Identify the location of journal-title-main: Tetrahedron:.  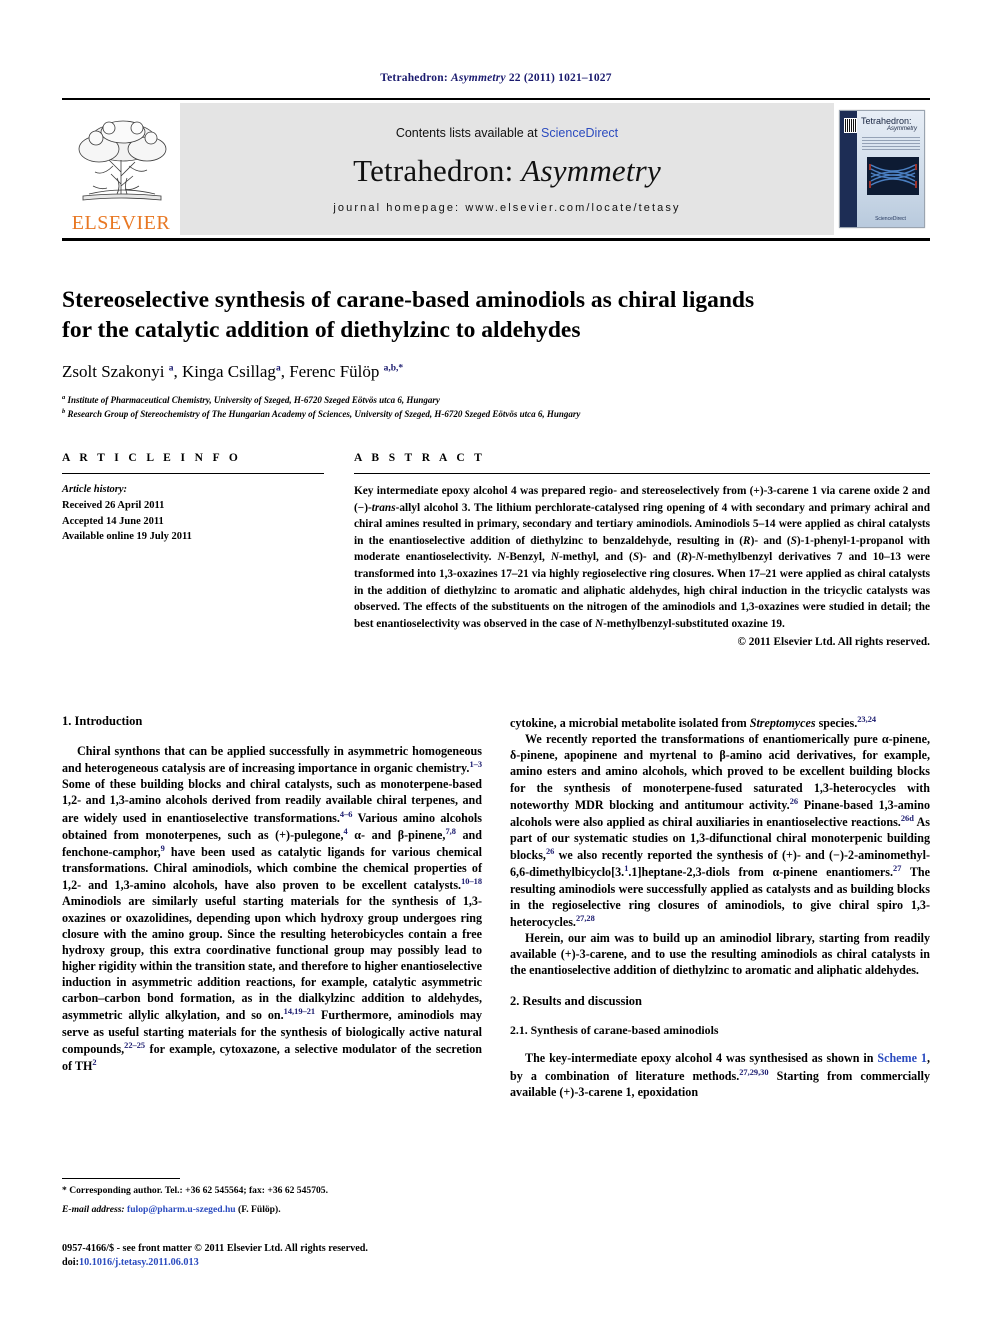
(437, 170).